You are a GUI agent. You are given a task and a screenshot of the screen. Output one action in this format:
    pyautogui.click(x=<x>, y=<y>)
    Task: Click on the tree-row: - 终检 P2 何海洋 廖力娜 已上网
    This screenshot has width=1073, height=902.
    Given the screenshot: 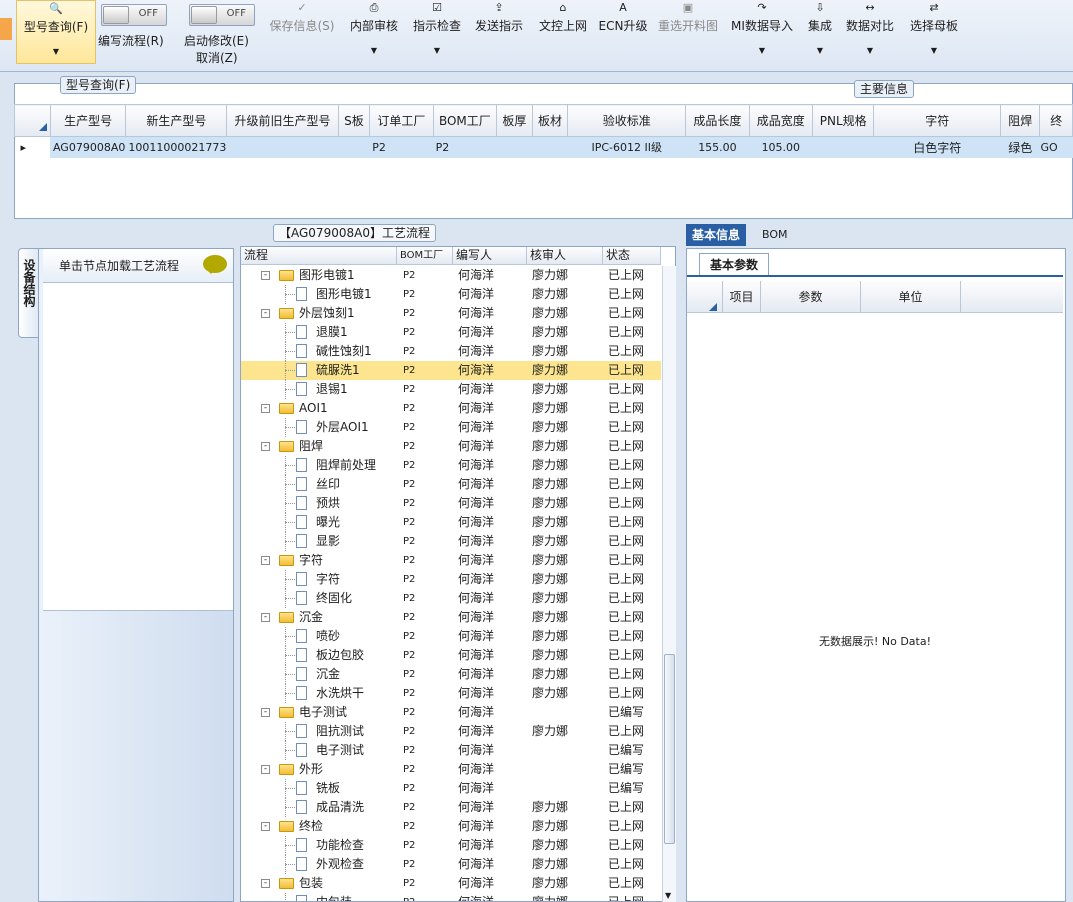 What is the action you would take?
    pyautogui.click(x=451, y=826)
    